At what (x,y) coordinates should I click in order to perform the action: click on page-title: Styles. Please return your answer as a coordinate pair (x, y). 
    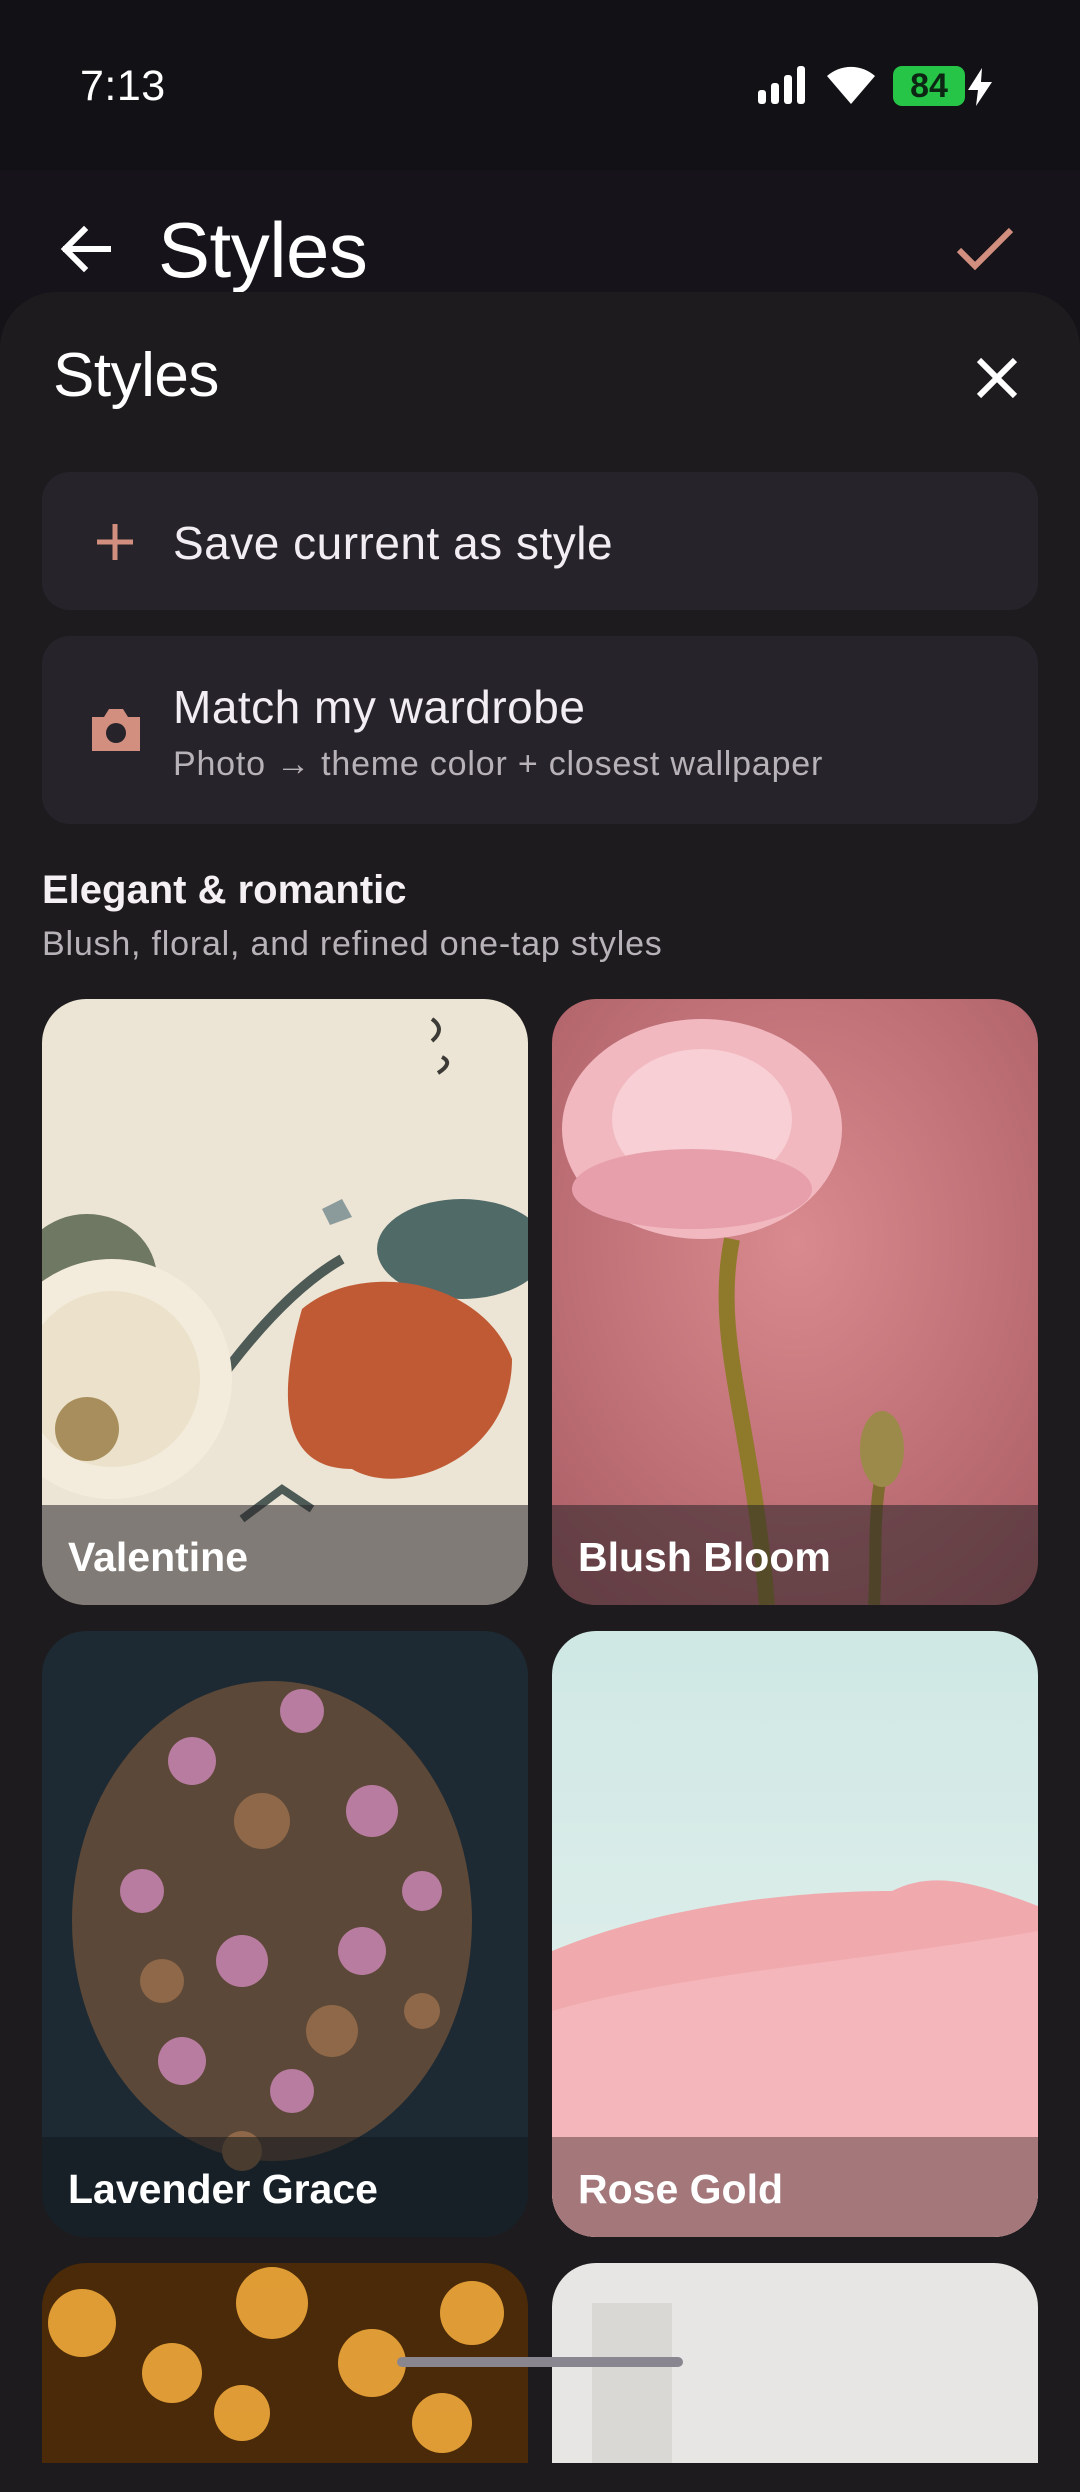
    Looking at the image, I should click on (263, 250).